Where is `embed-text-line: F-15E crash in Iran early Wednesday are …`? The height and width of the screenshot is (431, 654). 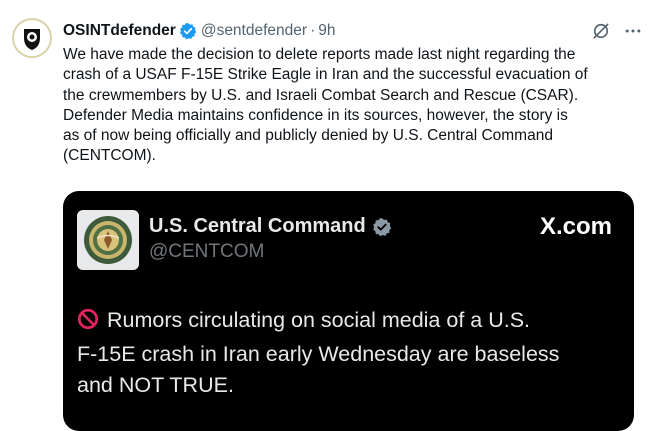
embed-text-line: F-15E crash in Iran early Wednesday are … is located at coordinates (318, 354).